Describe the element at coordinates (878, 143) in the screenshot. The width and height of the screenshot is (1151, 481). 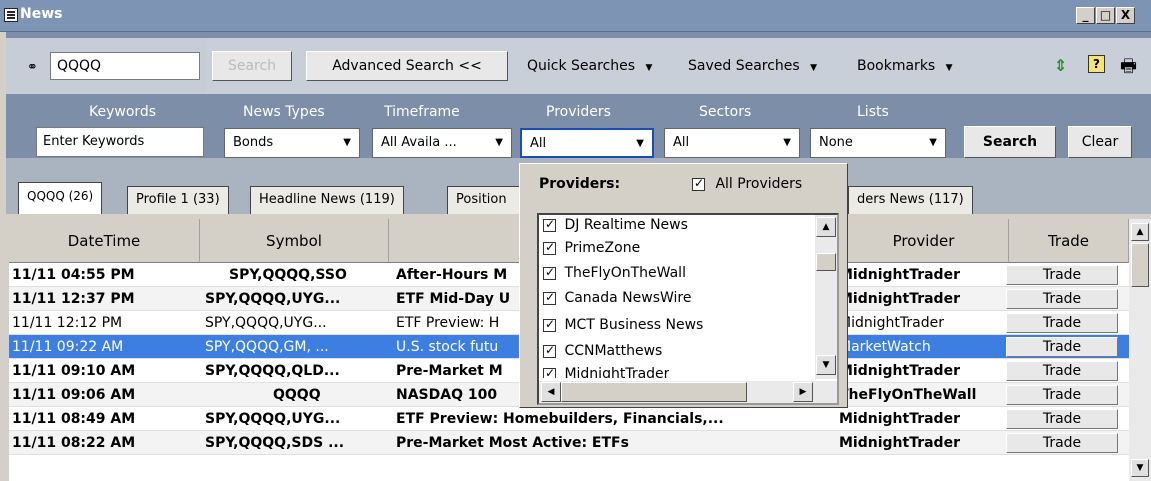
I see `lists-dropdown: None ▼` at that location.